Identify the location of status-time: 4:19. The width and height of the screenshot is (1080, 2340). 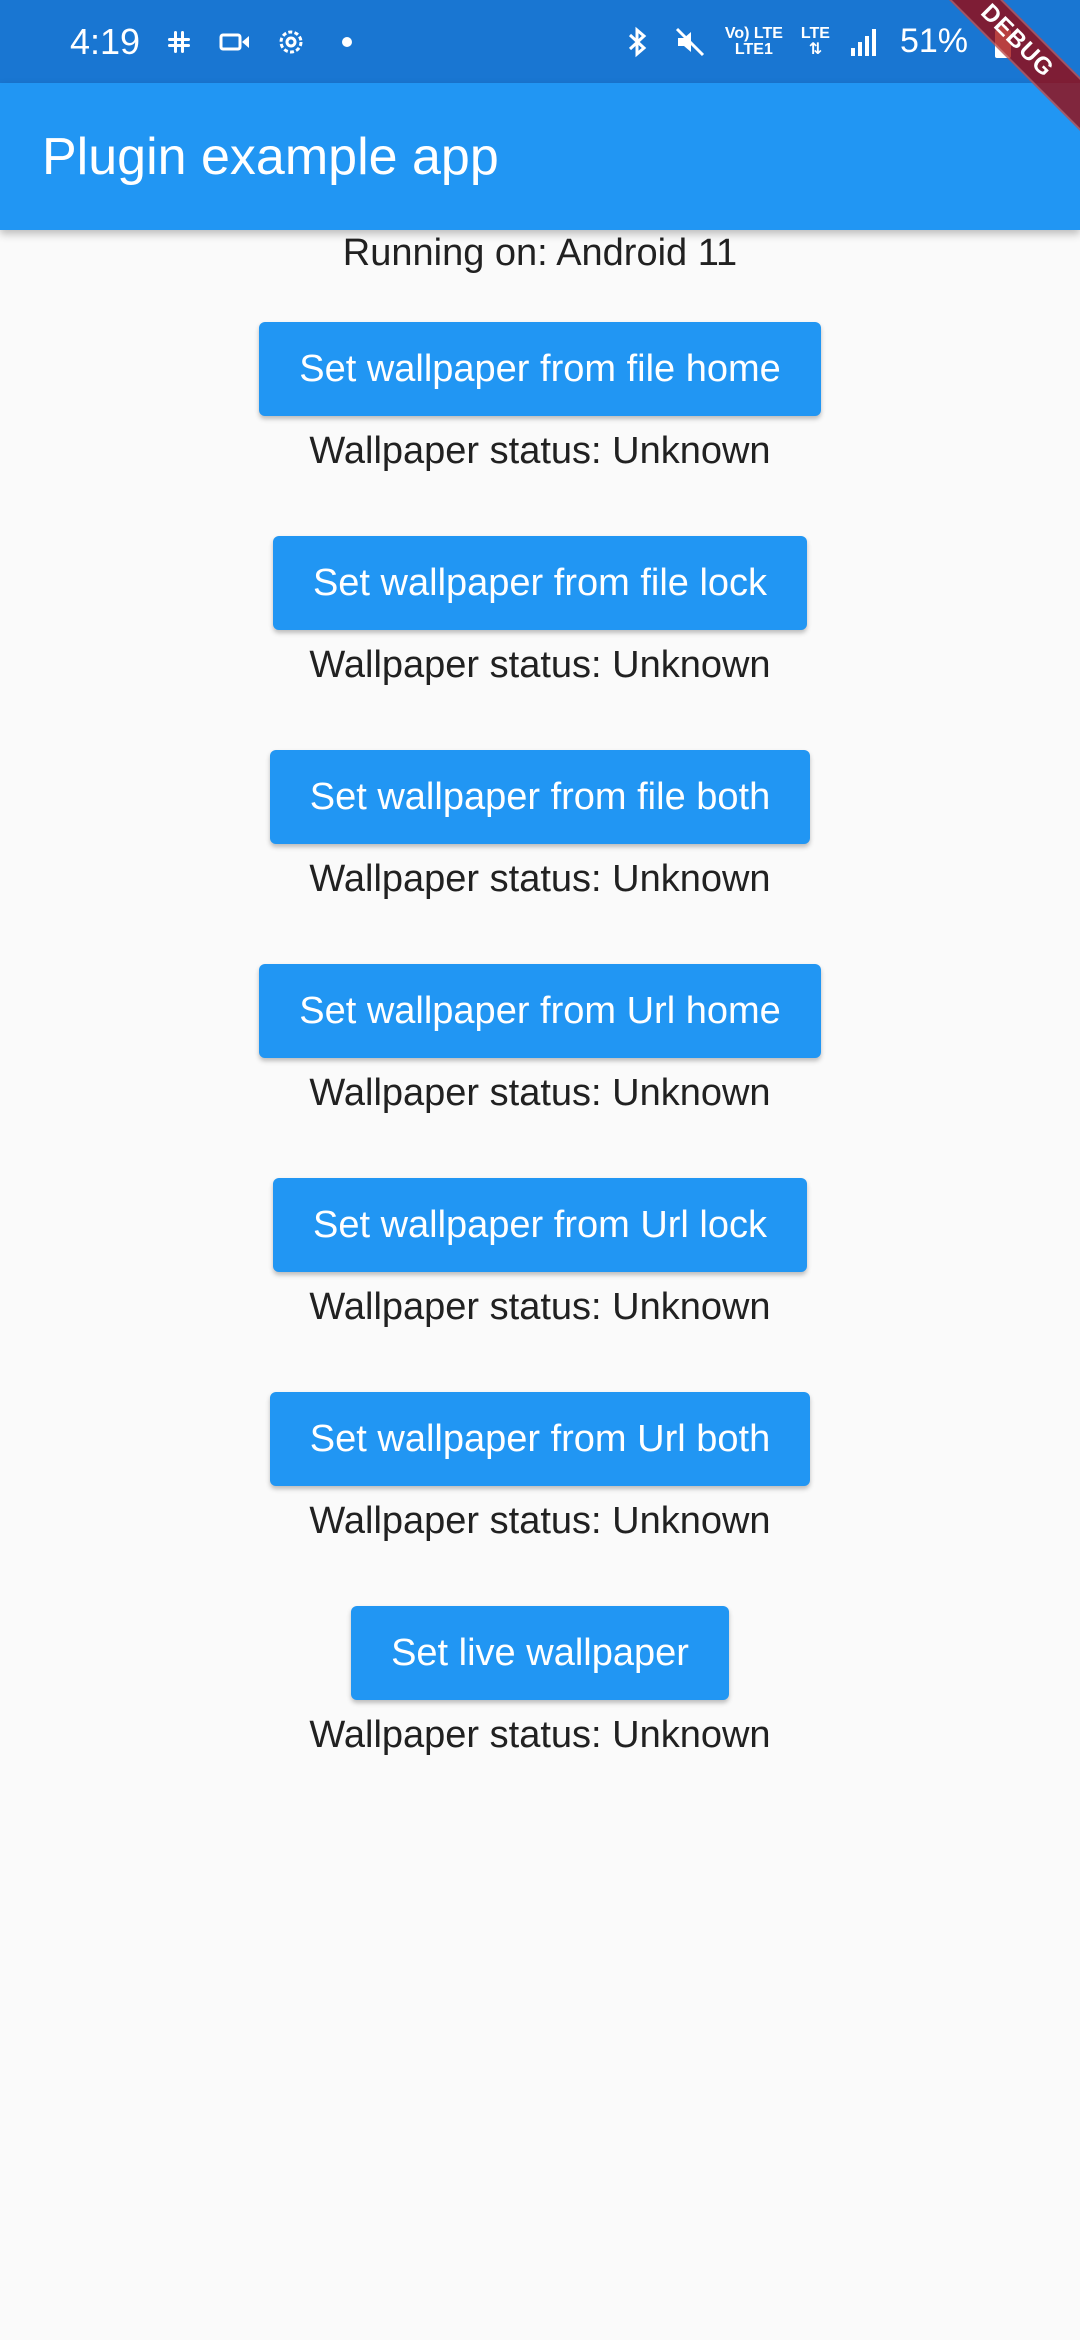
(105, 41).